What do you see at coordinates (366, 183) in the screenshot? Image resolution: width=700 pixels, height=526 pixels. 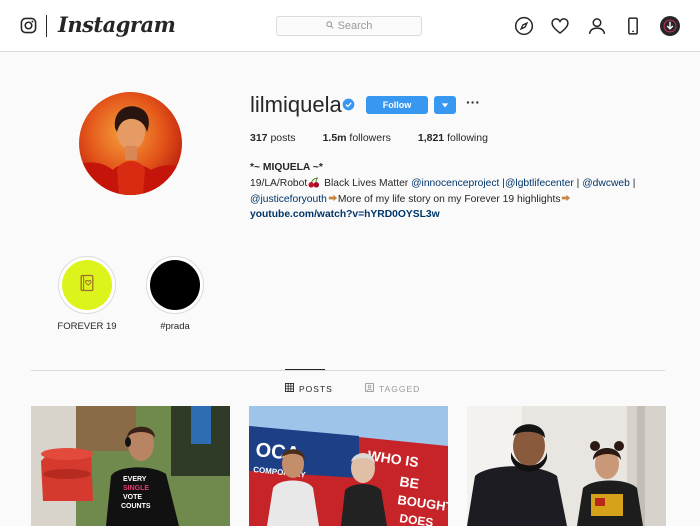 I see `bio-text: Black Lives Matter` at bounding box center [366, 183].